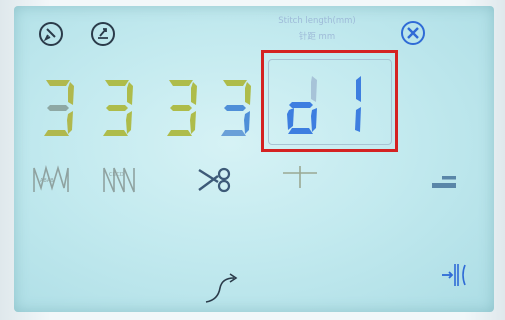 This screenshot has height=320, width=505. What do you see at coordinates (317, 21) in the screenshot?
I see `stitch-length-label: Stitch length(mm)` at bounding box center [317, 21].